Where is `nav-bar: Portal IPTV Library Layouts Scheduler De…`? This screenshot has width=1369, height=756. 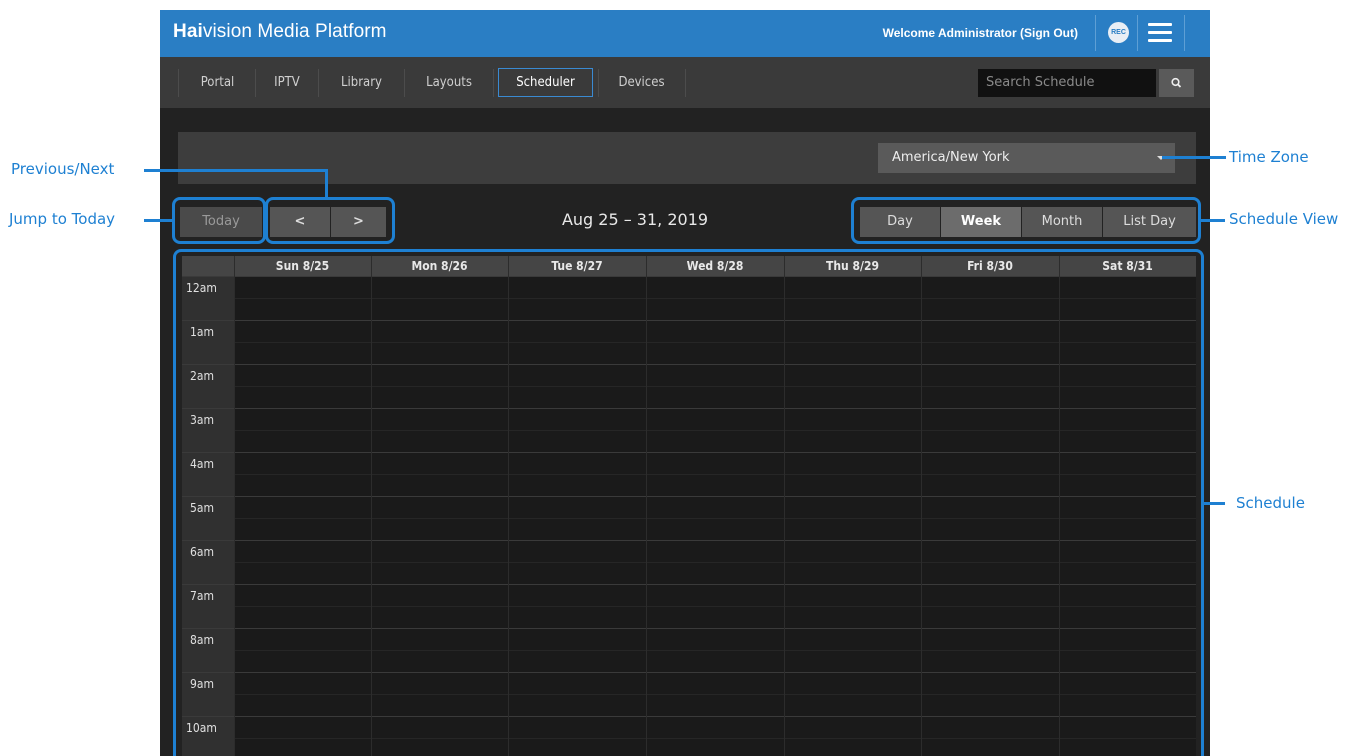
nav-bar: Portal IPTV Library Layouts Scheduler De… is located at coordinates (685, 82).